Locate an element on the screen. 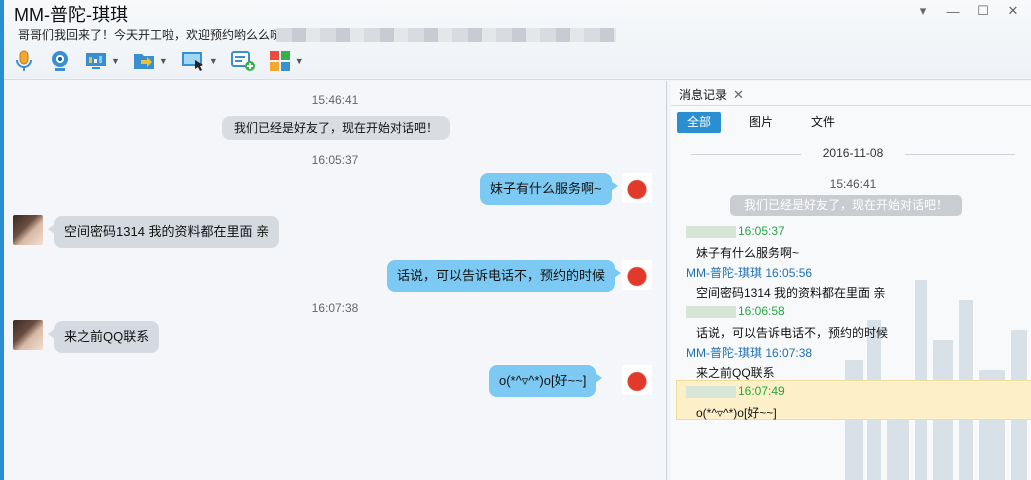  pane-divider is located at coordinates (666, 280).